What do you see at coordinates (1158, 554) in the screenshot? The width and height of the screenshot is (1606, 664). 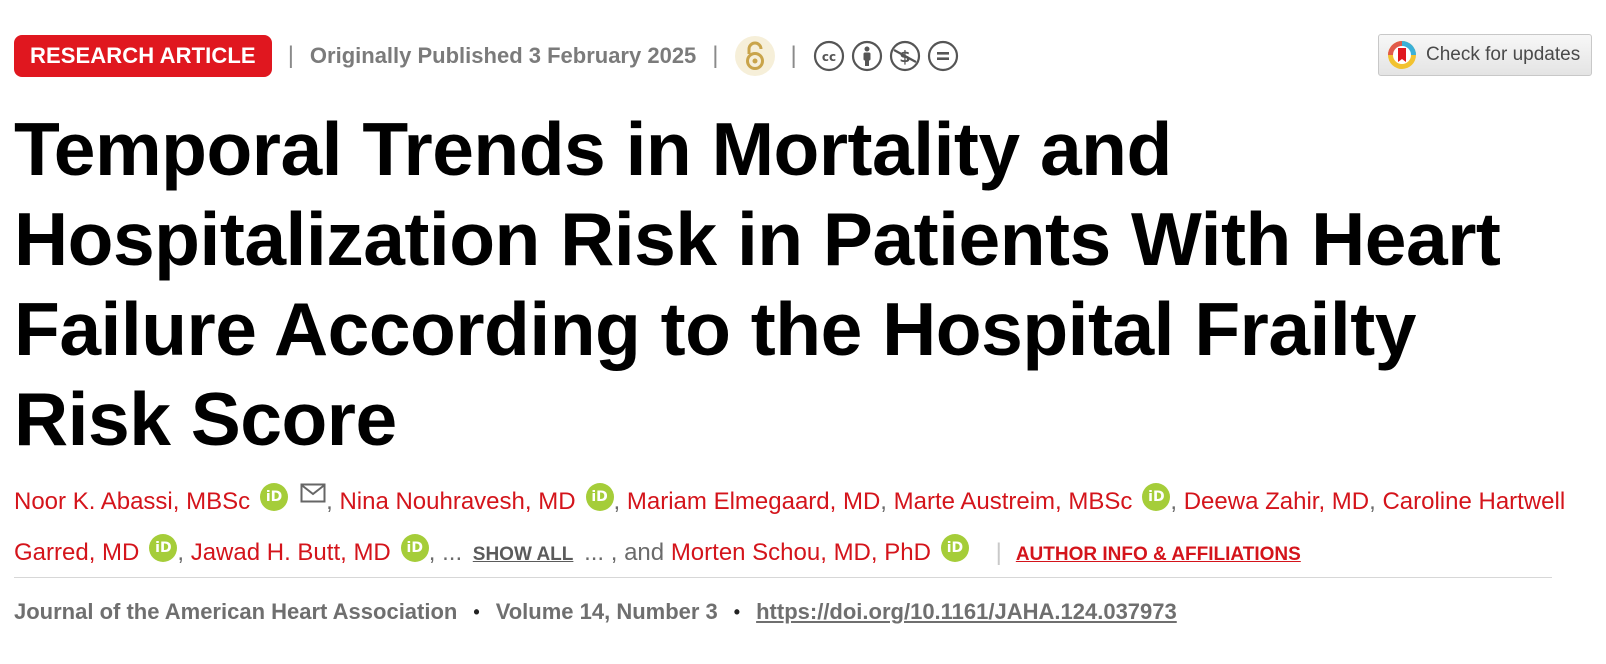 I see `author-info-affiliations-link: AUTHOR INFO & AFFILIATIONS` at bounding box center [1158, 554].